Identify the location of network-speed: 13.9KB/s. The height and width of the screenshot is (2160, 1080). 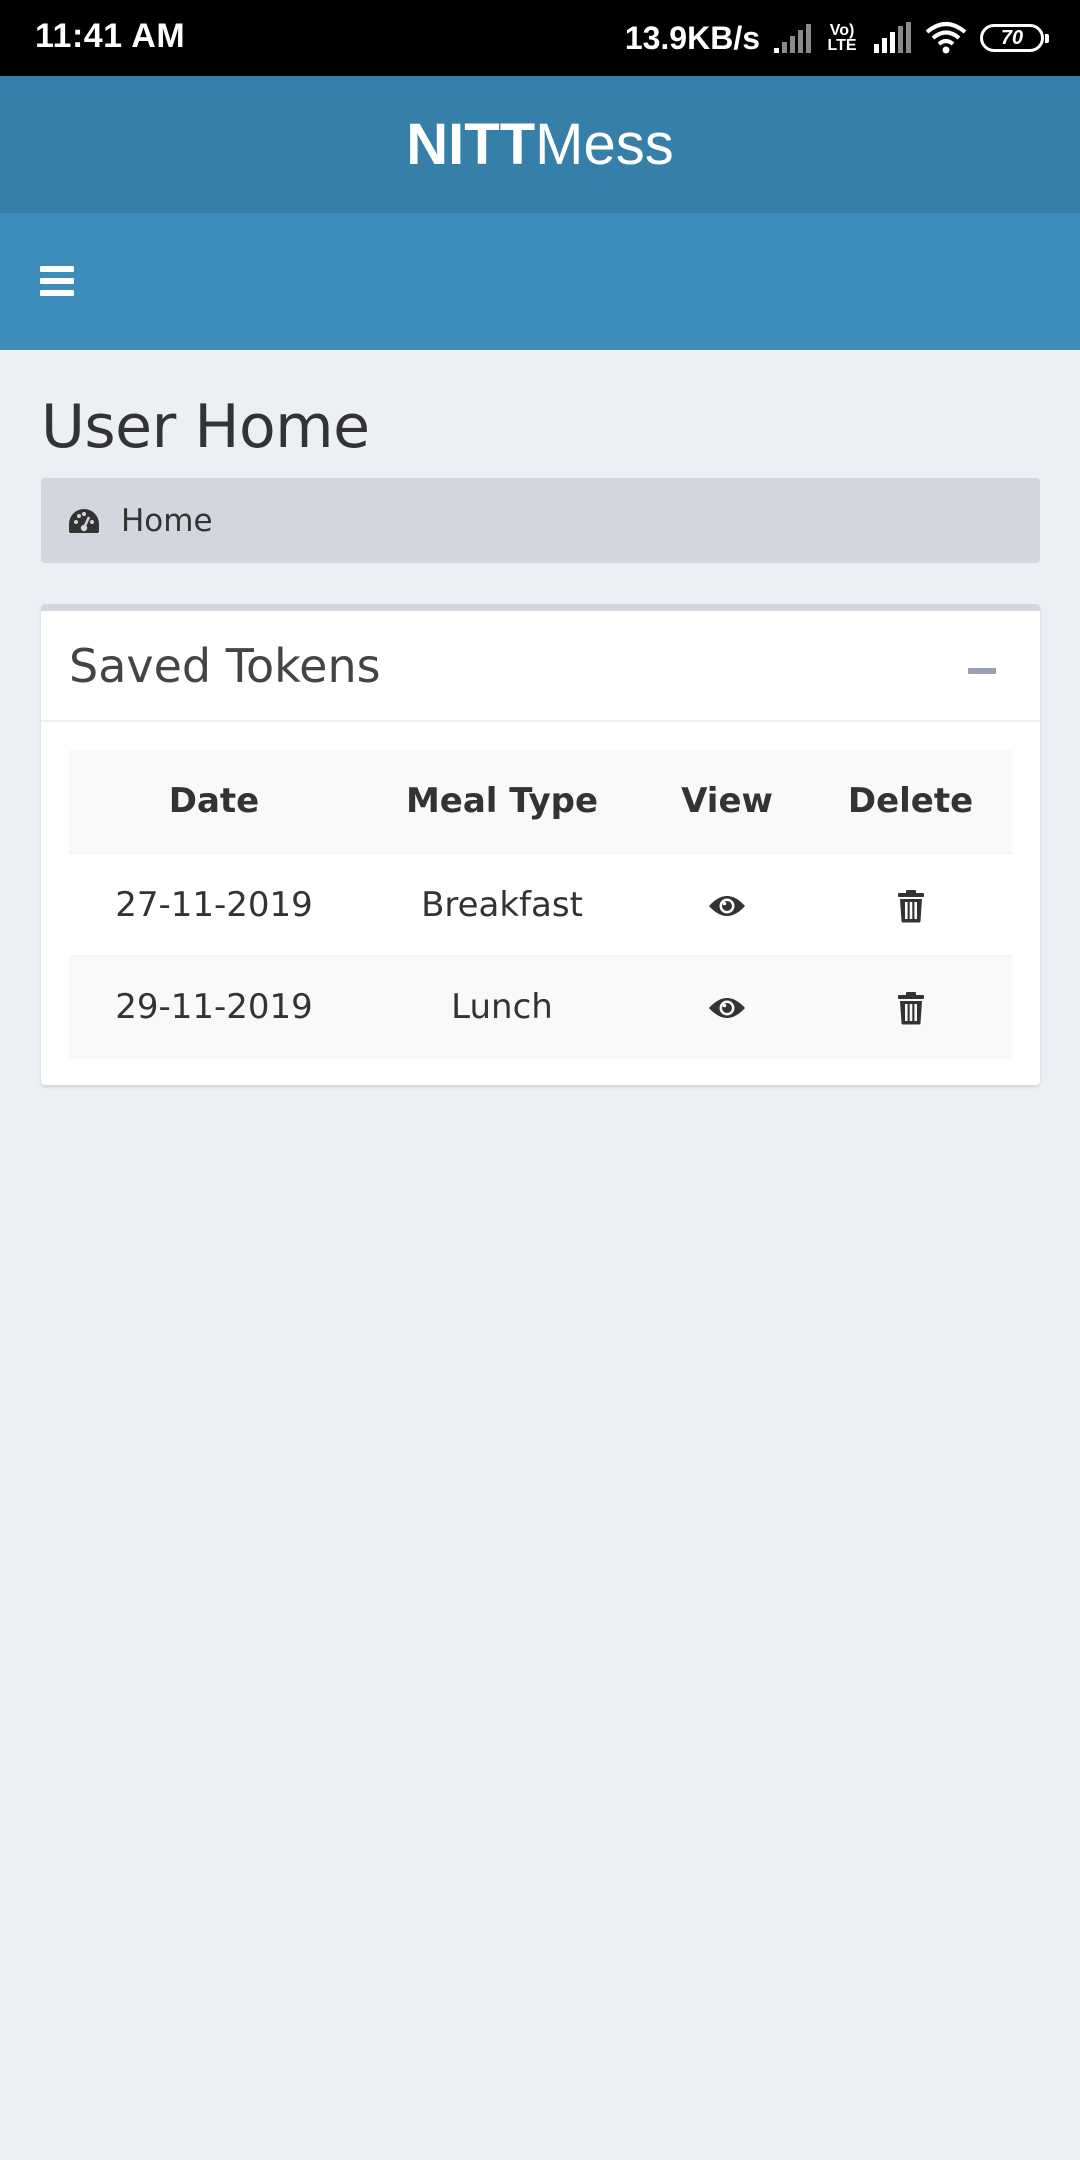
(692, 37).